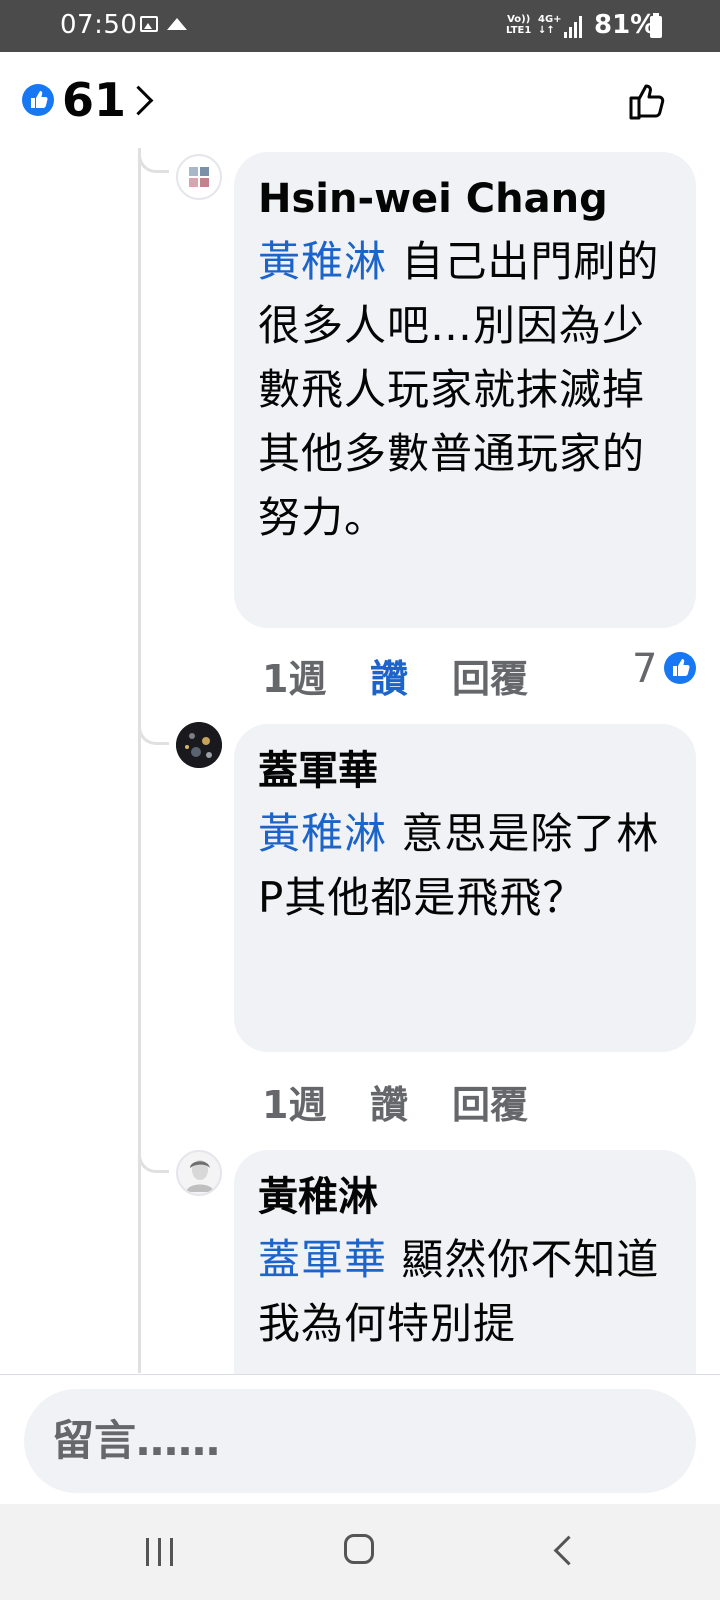 The height and width of the screenshot is (1600, 720). What do you see at coordinates (464, 771) in the screenshot?
I see `comment-author: 蓋軍華` at bounding box center [464, 771].